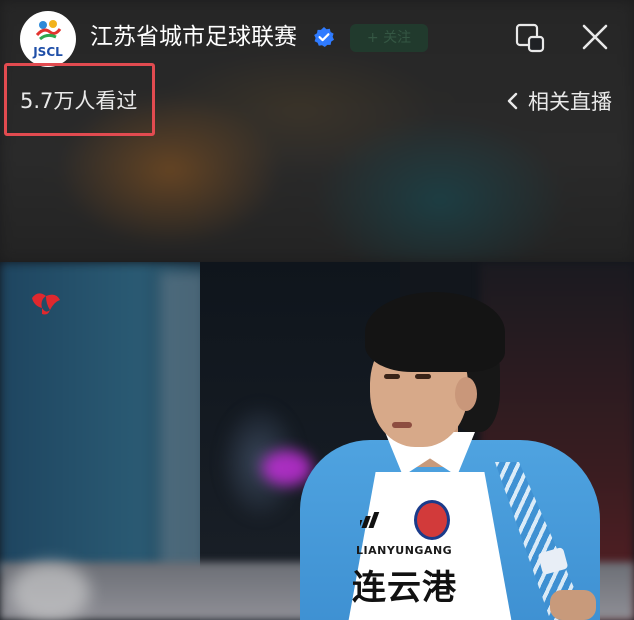 The image size is (634, 620). What do you see at coordinates (50, 591) in the screenshot?
I see `video-blurred-ball` at bounding box center [50, 591].